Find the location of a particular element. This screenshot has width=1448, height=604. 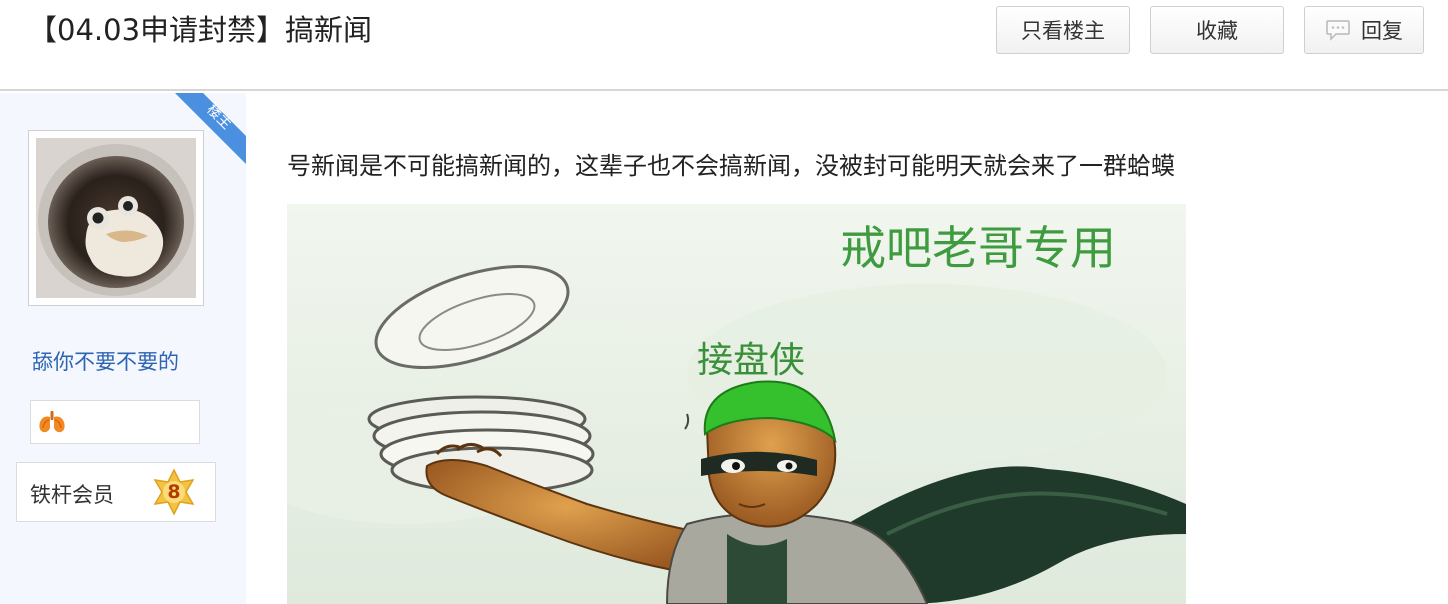

thread-title: 【04.03申请封禁】搞新闻 is located at coordinates (200, 30).